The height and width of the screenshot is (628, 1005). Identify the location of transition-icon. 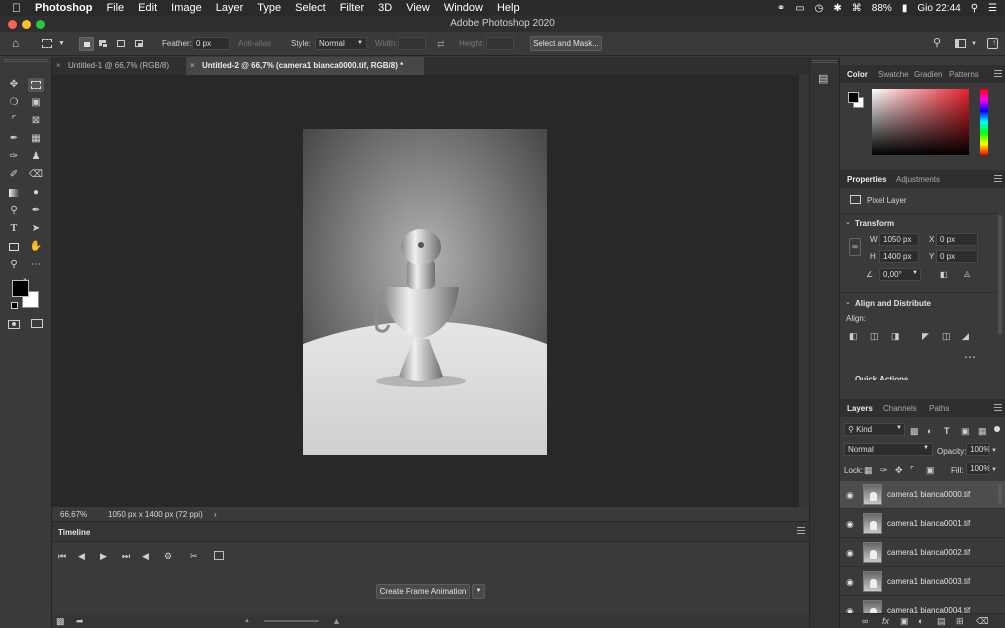
(219, 555).